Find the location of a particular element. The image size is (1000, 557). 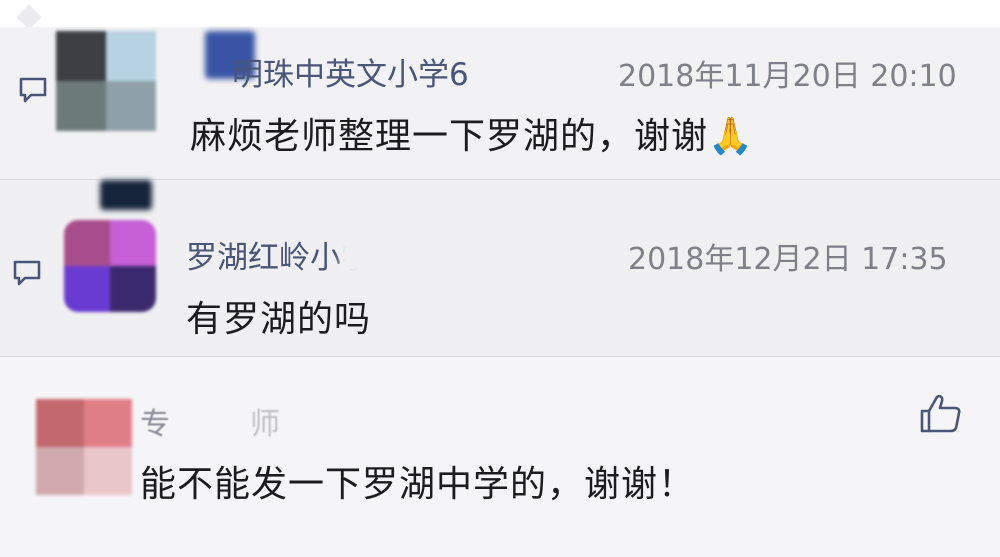

comment-timestamp: 2018年11月20日 20:10 is located at coordinates (787, 76).